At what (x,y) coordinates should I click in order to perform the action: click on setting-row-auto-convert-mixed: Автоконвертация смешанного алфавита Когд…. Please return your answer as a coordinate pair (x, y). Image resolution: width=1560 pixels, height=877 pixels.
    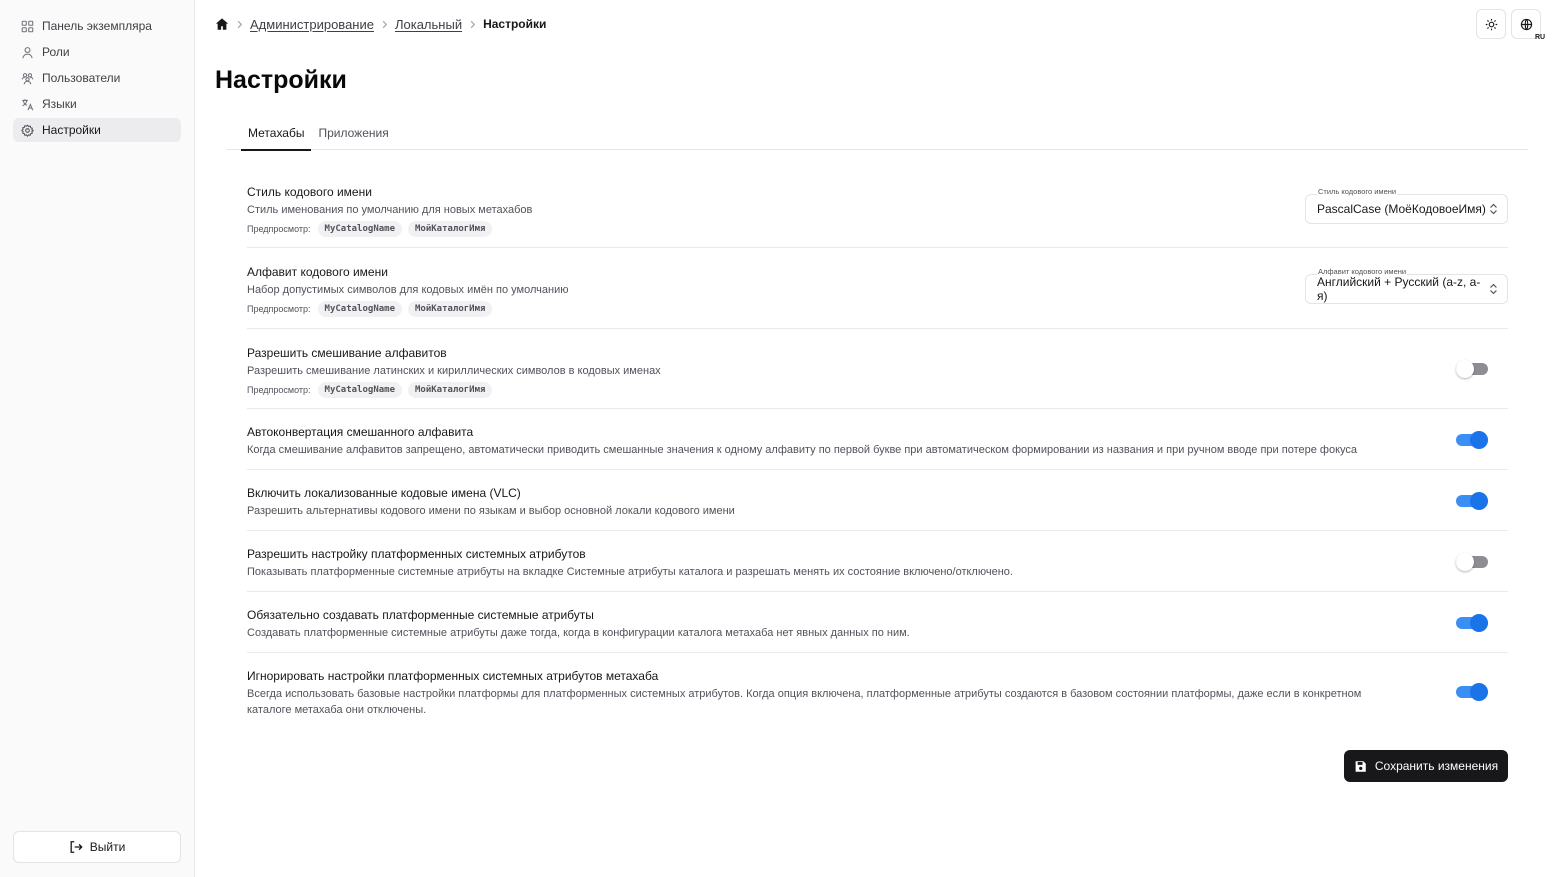
    Looking at the image, I should click on (877, 439).